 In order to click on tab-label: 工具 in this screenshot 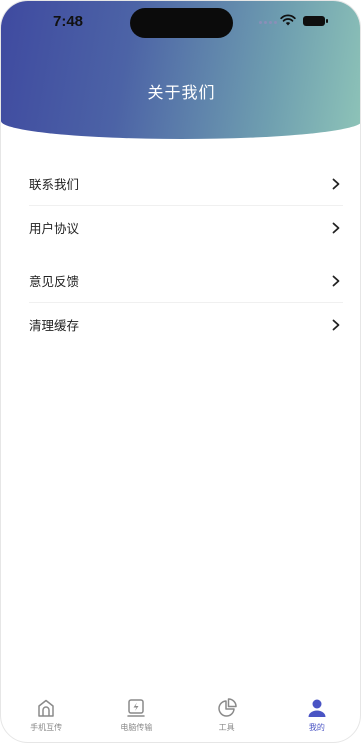, I will do `click(226, 727)`.